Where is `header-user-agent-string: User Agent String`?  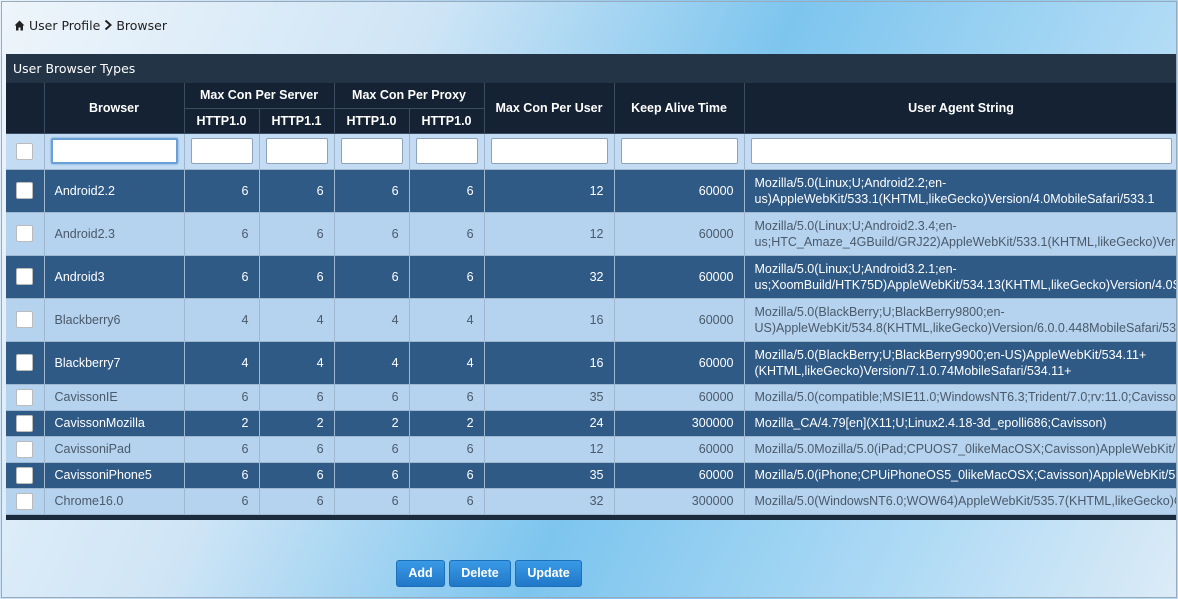
header-user-agent-string: User Agent String is located at coordinates (960, 108).